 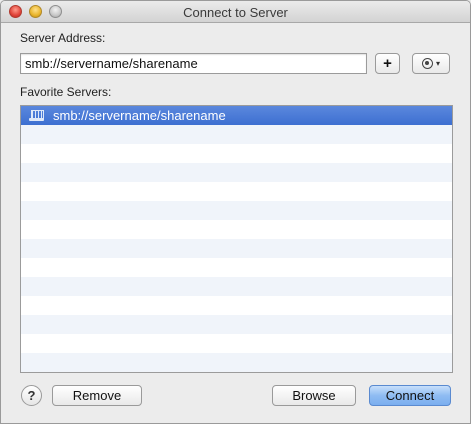 I want to click on browse-button: Browse, so click(x=314, y=395).